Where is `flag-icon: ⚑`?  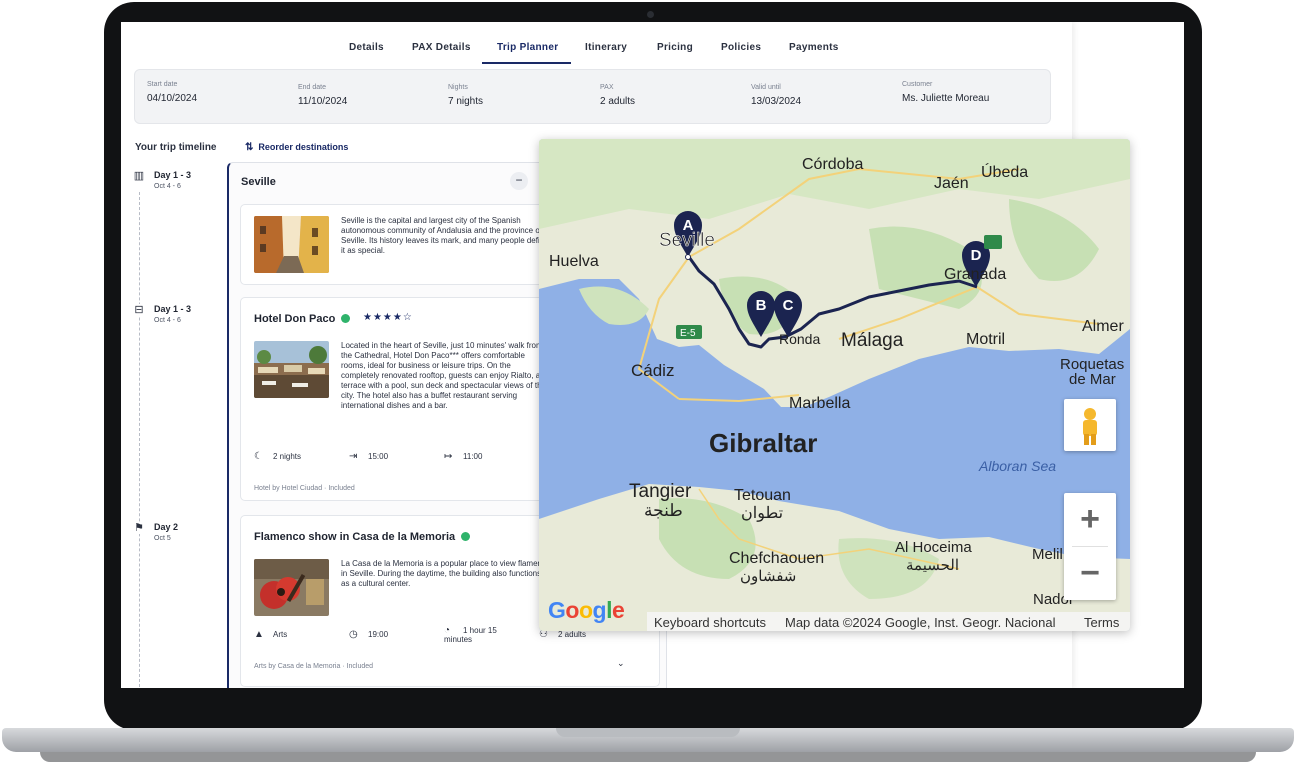 flag-icon: ⚑ is located at coordinates (139, 528).